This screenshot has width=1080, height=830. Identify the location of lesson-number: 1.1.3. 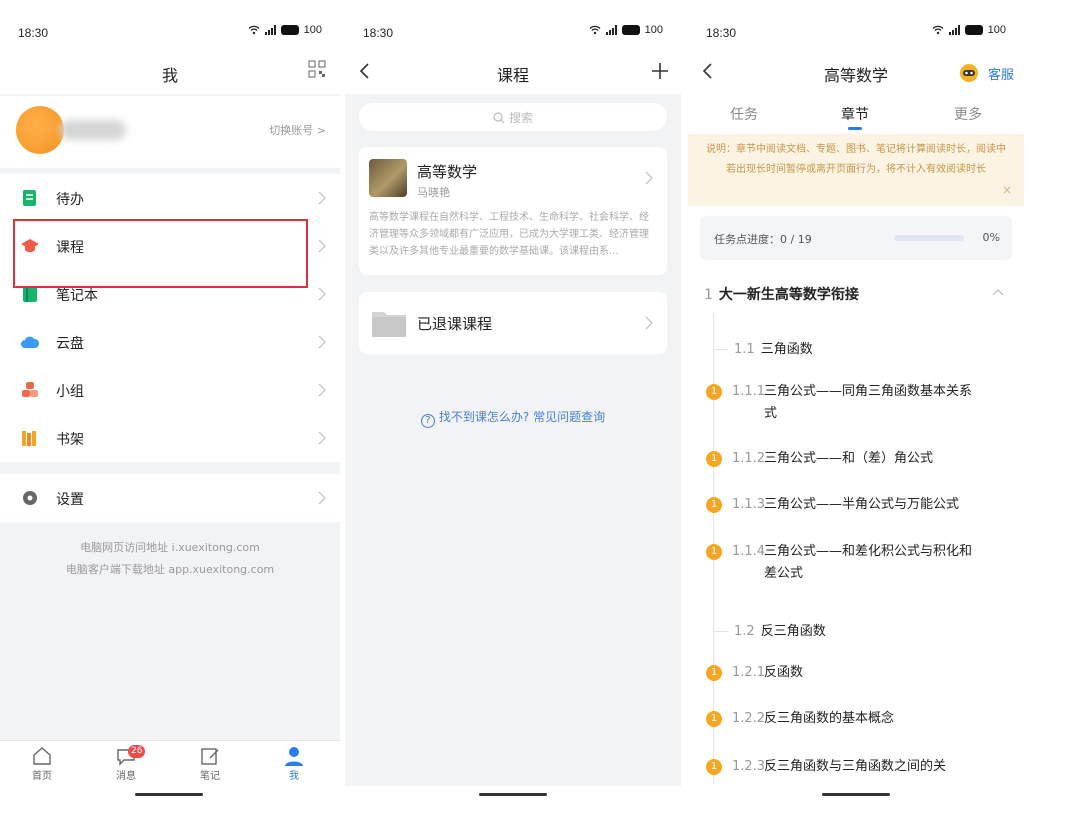
(749, 504).